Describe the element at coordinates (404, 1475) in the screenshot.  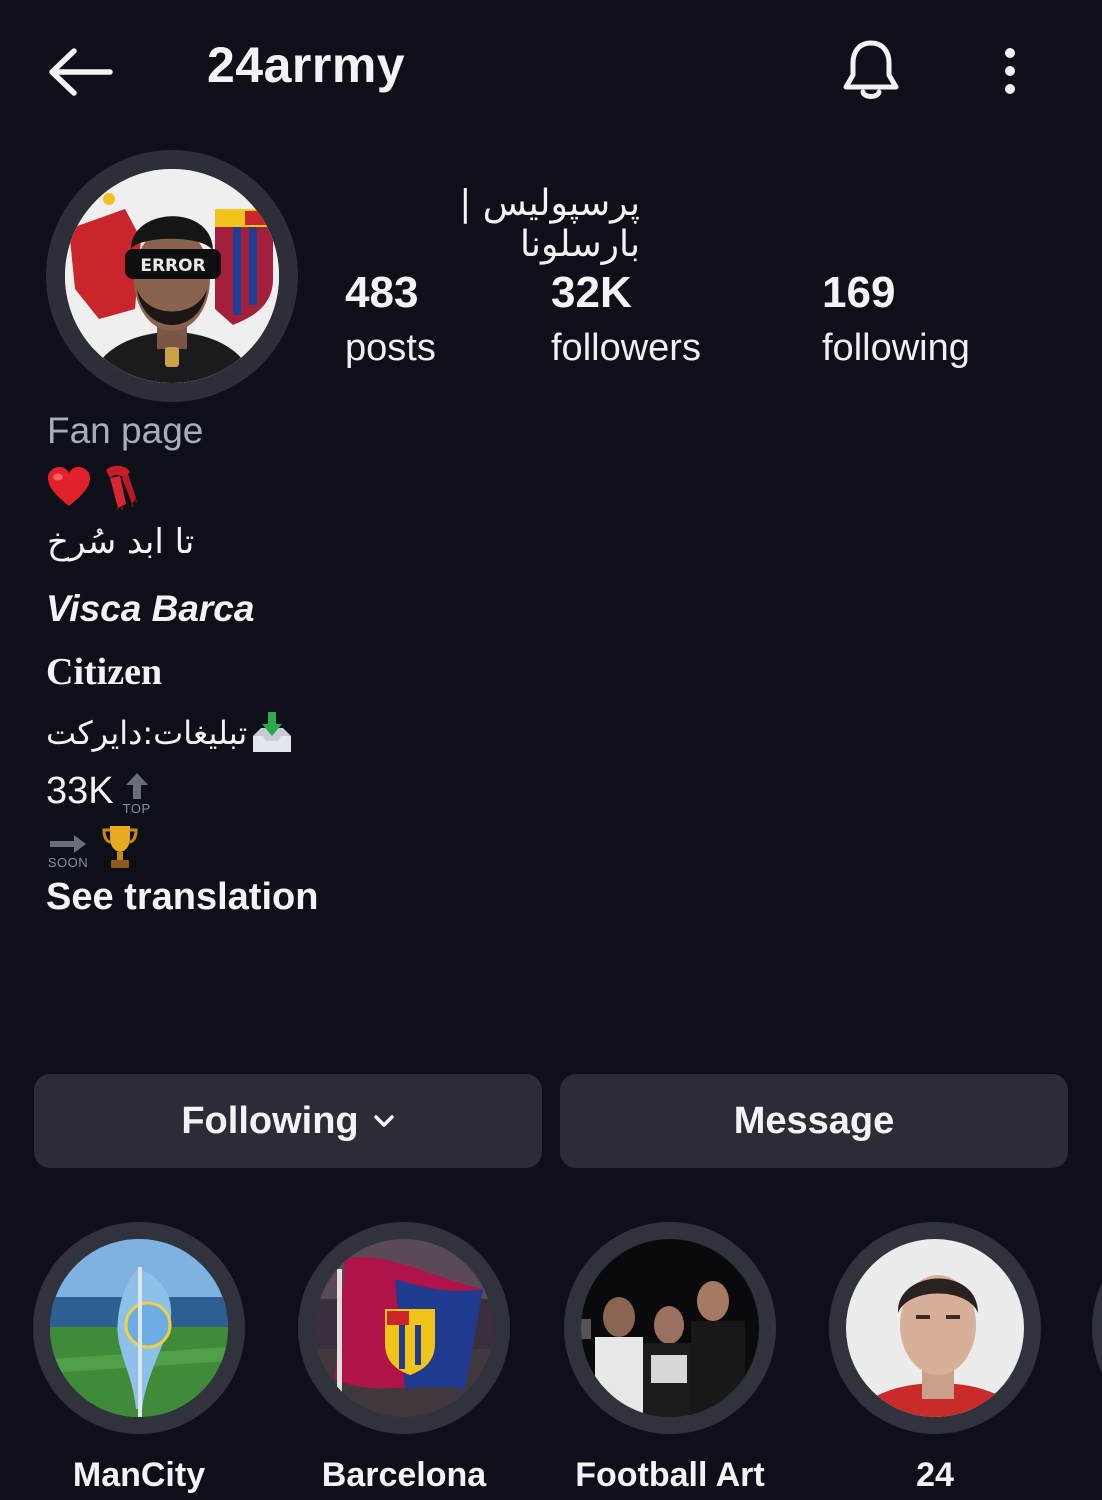
I see `highlight-label: Barcelona` at that location.